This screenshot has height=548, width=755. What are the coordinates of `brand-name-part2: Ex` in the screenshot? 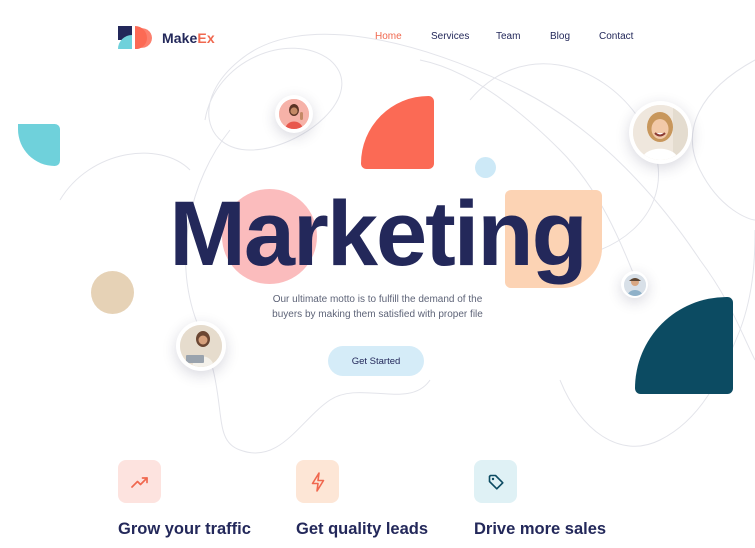 It's located at (206, 37).